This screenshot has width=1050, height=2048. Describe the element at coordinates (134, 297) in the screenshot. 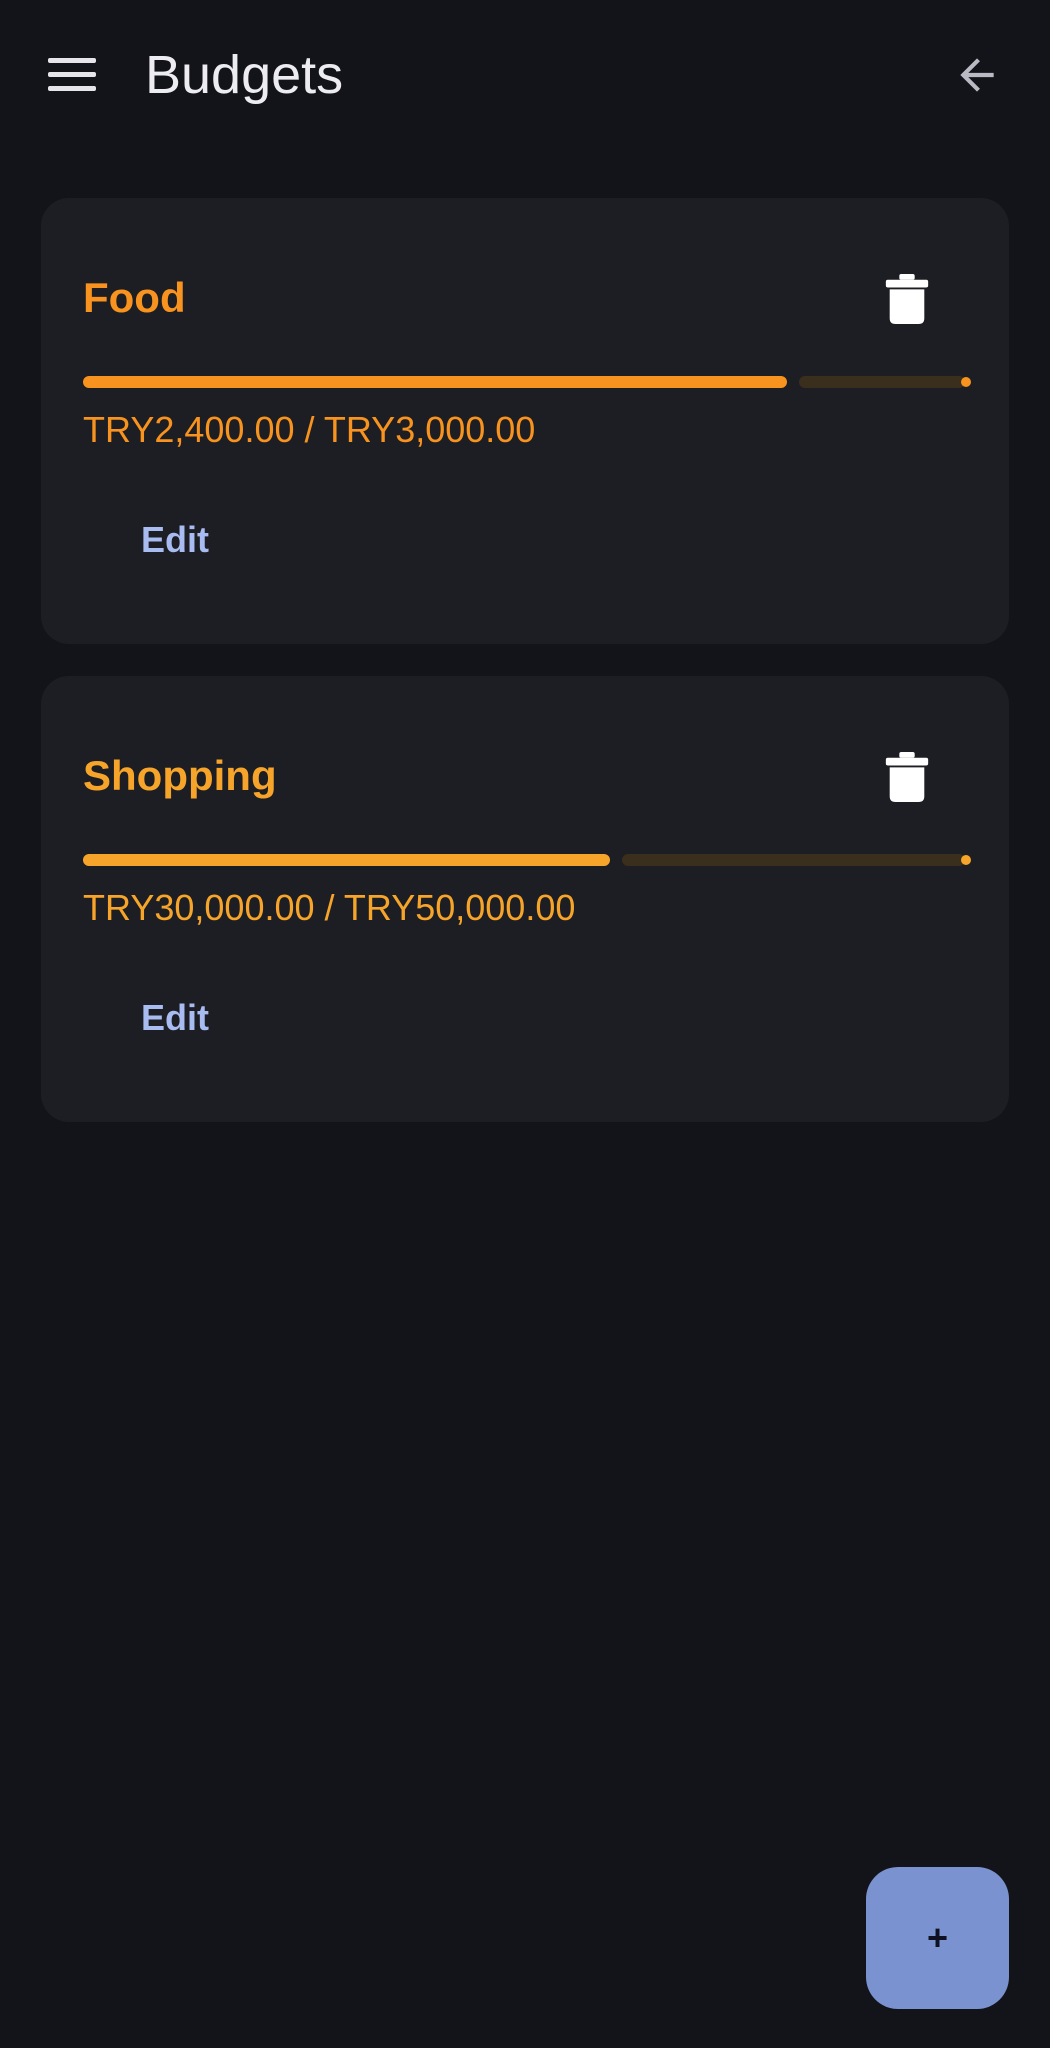

I see `budget-name: Food` at that location.